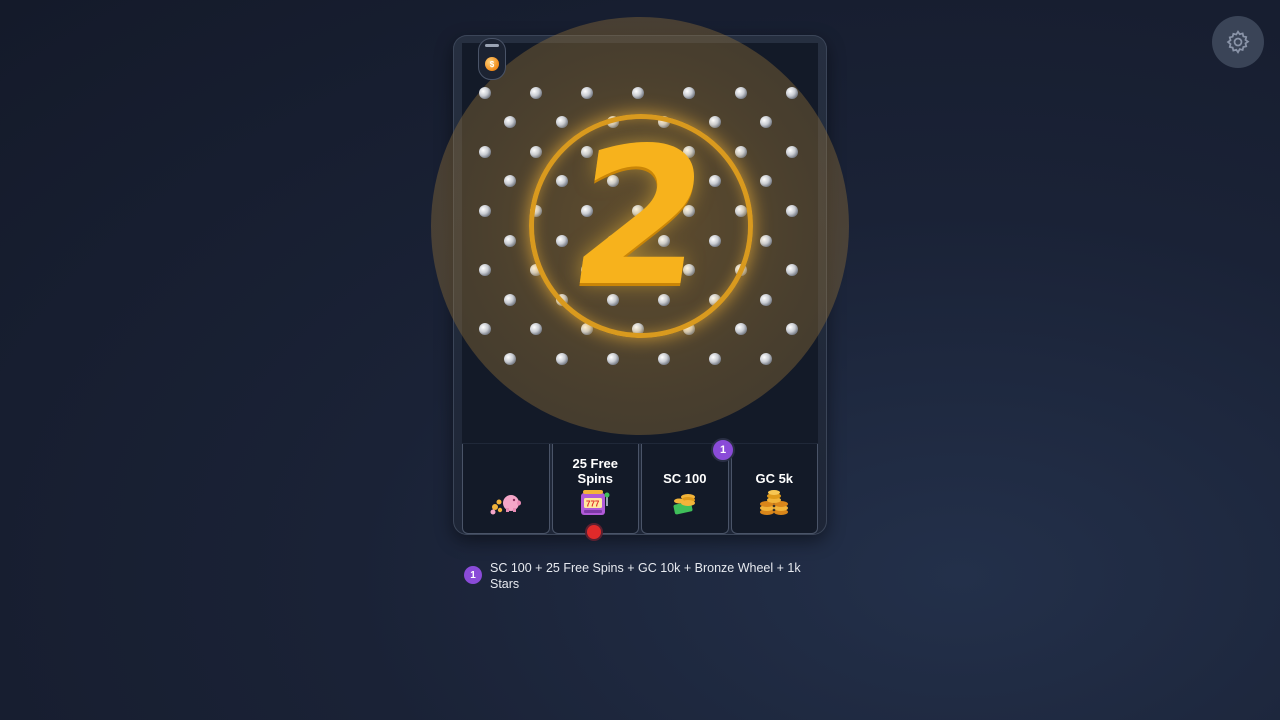  I want to click on cash-coins-icon, so click(684, 504).